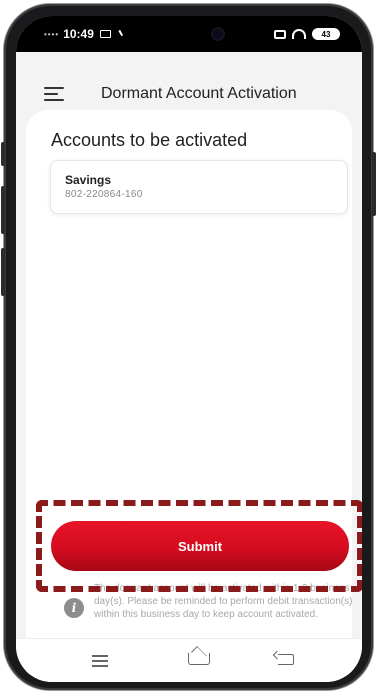  What do you see at coordinates (119, 34) in the screenshot?
I see `notification-icon` at bounding box center [119, 34].